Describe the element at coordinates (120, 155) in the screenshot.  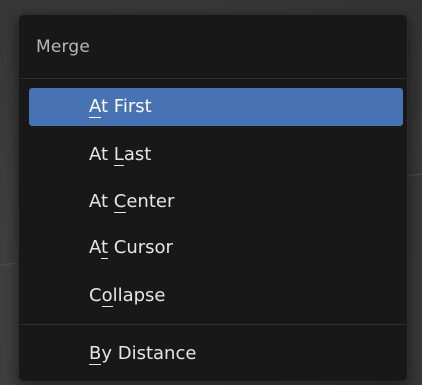
I see `menu-item-label: At Last` at that location.